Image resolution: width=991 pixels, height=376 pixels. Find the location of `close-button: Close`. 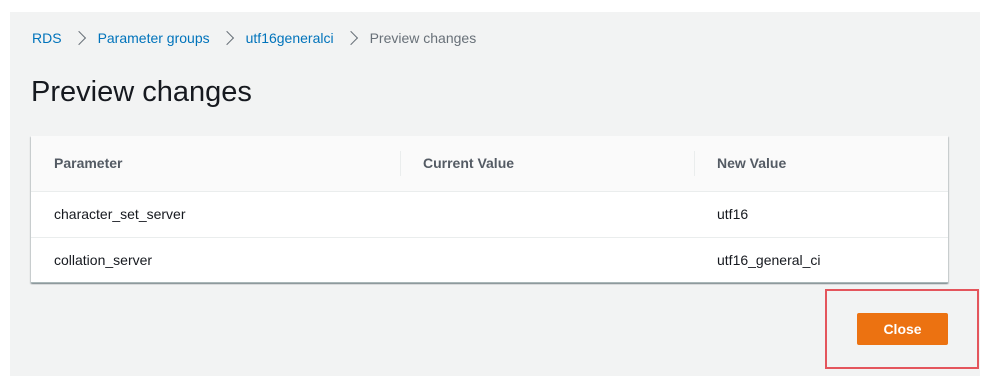

close-button: Close is located at coordinates (902, 329).